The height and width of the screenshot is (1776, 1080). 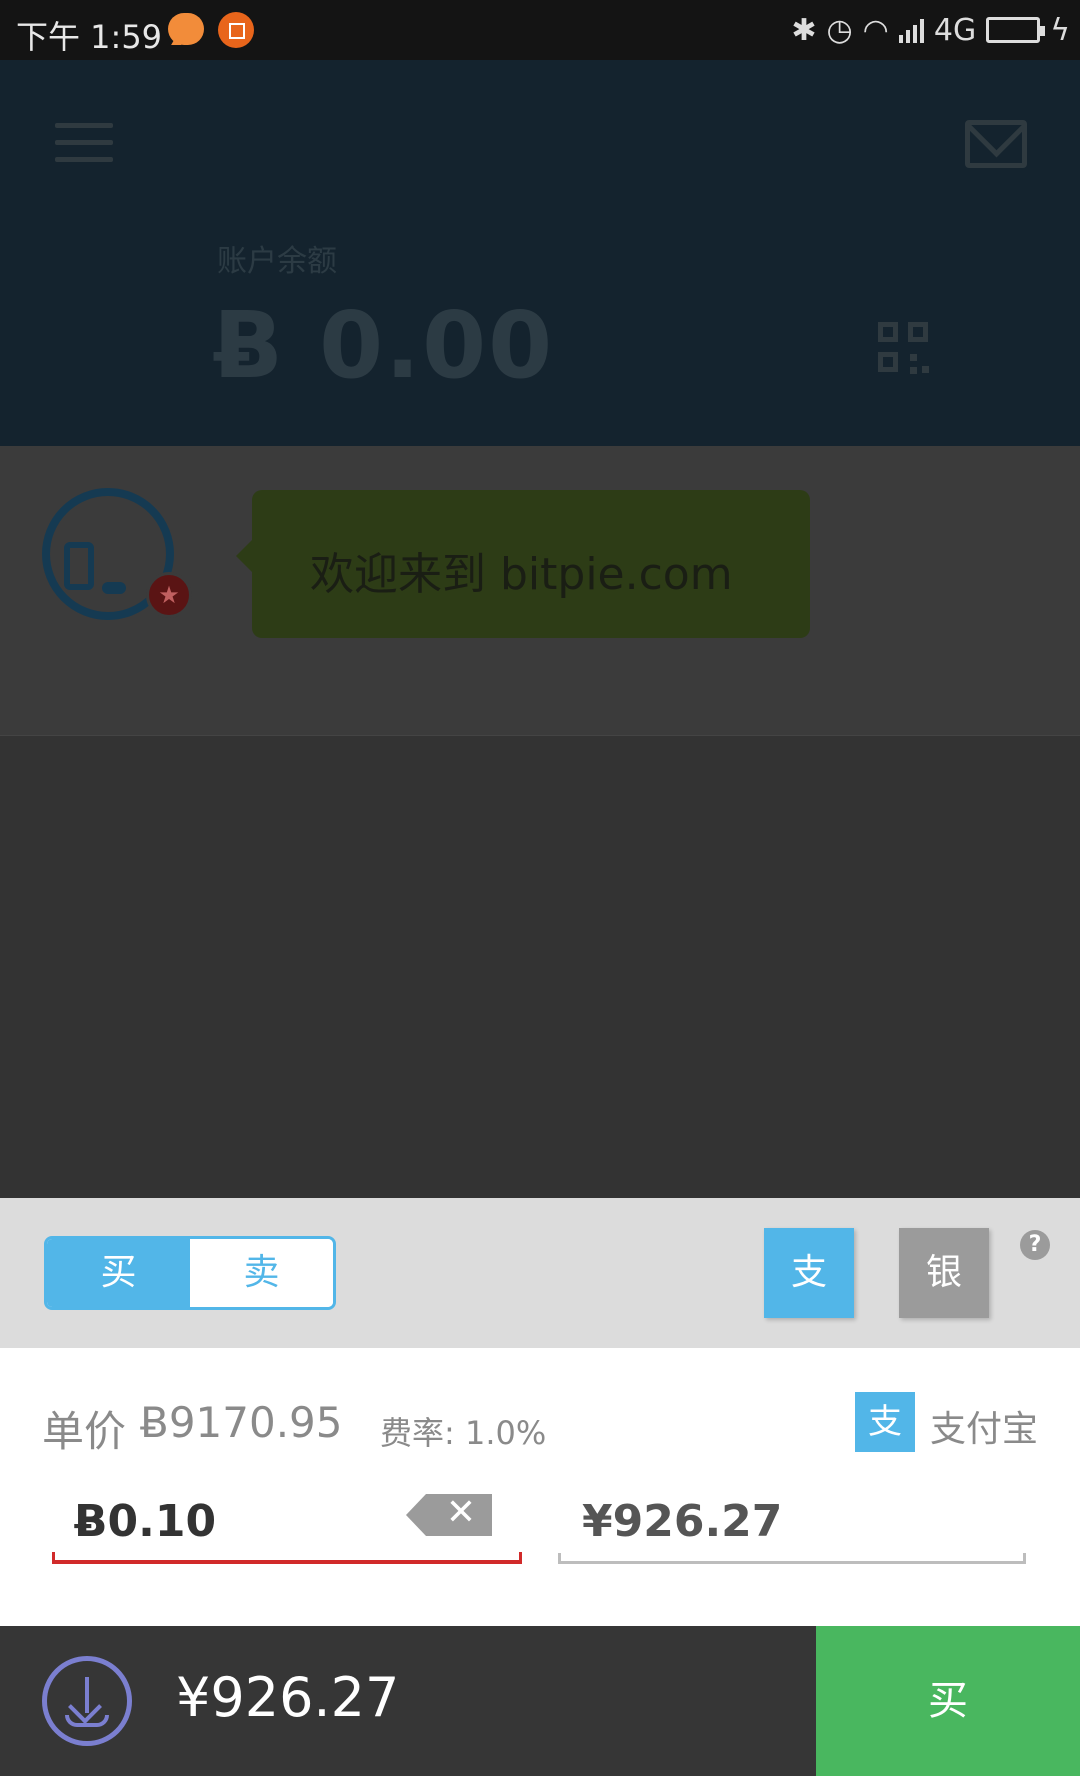 I want to click on bank-button: 银, so click(x=944, y=1273).